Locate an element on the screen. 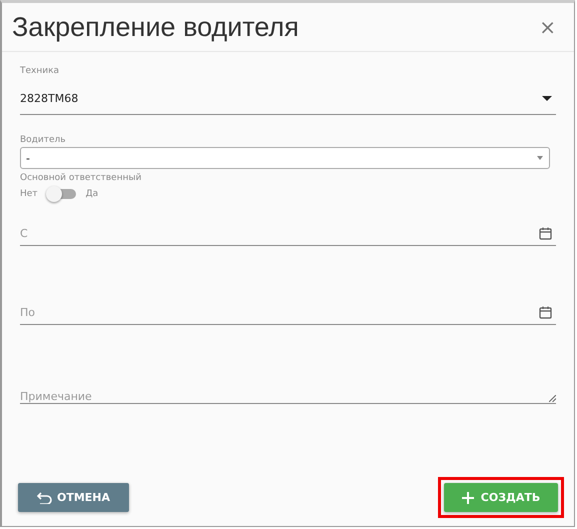  dialog-title: Закрепление водителя is located at coordinates (155, 27).